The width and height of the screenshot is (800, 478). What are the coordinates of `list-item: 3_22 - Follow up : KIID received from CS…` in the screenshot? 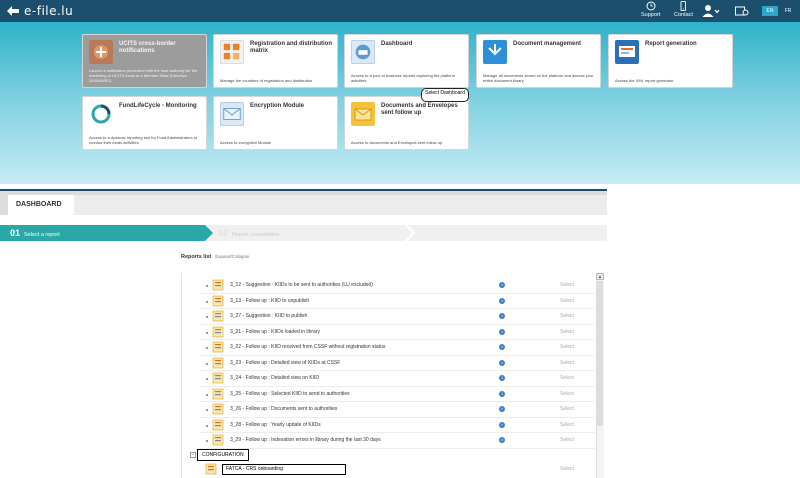 It's located at (397, 348).